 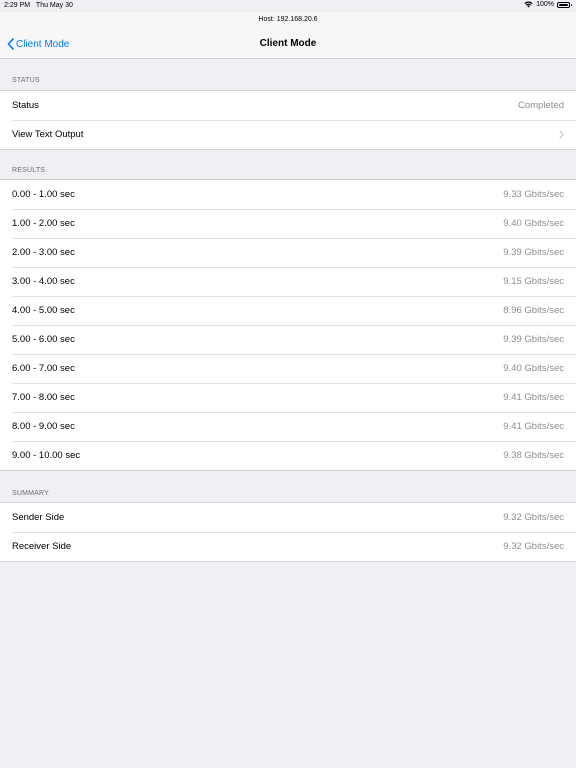 What do you see at coordinates (533, 455) in the screenshot?
I see `row-value: 9.38 Gbits/sec` at bounding box center [533, 455].